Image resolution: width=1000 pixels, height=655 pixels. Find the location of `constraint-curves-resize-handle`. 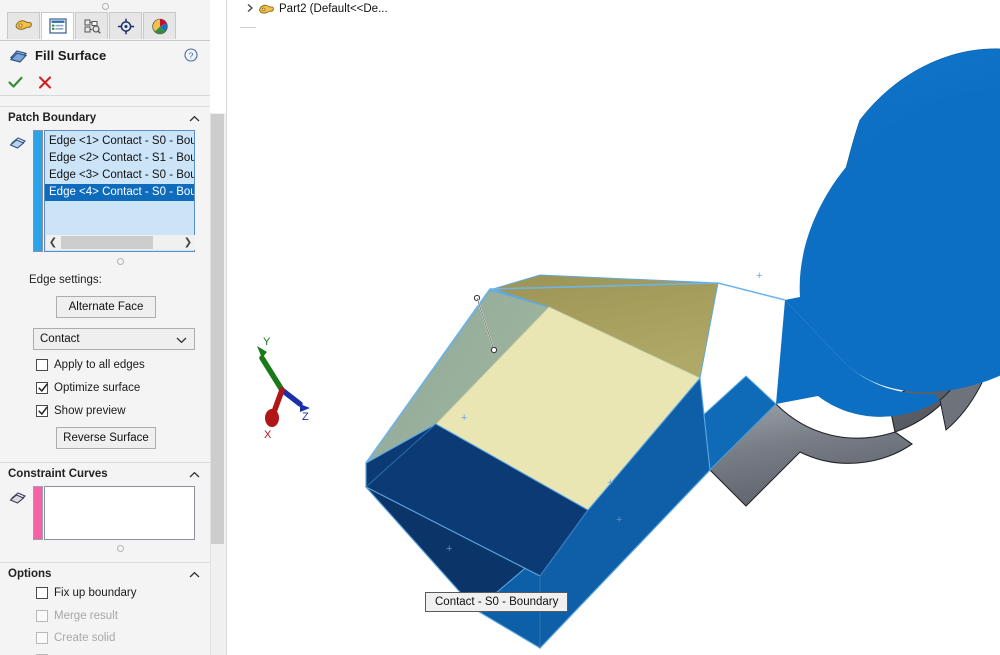

constraint-curves-resize-handle is located at coordinates (120, 548).